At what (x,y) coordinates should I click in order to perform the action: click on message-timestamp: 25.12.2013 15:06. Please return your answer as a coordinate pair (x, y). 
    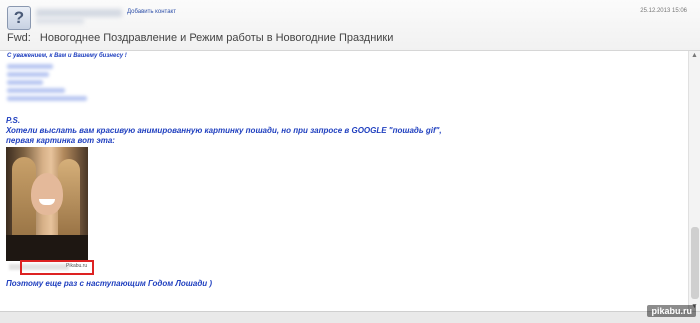
    Looking at the image, I should click on (663, 11).